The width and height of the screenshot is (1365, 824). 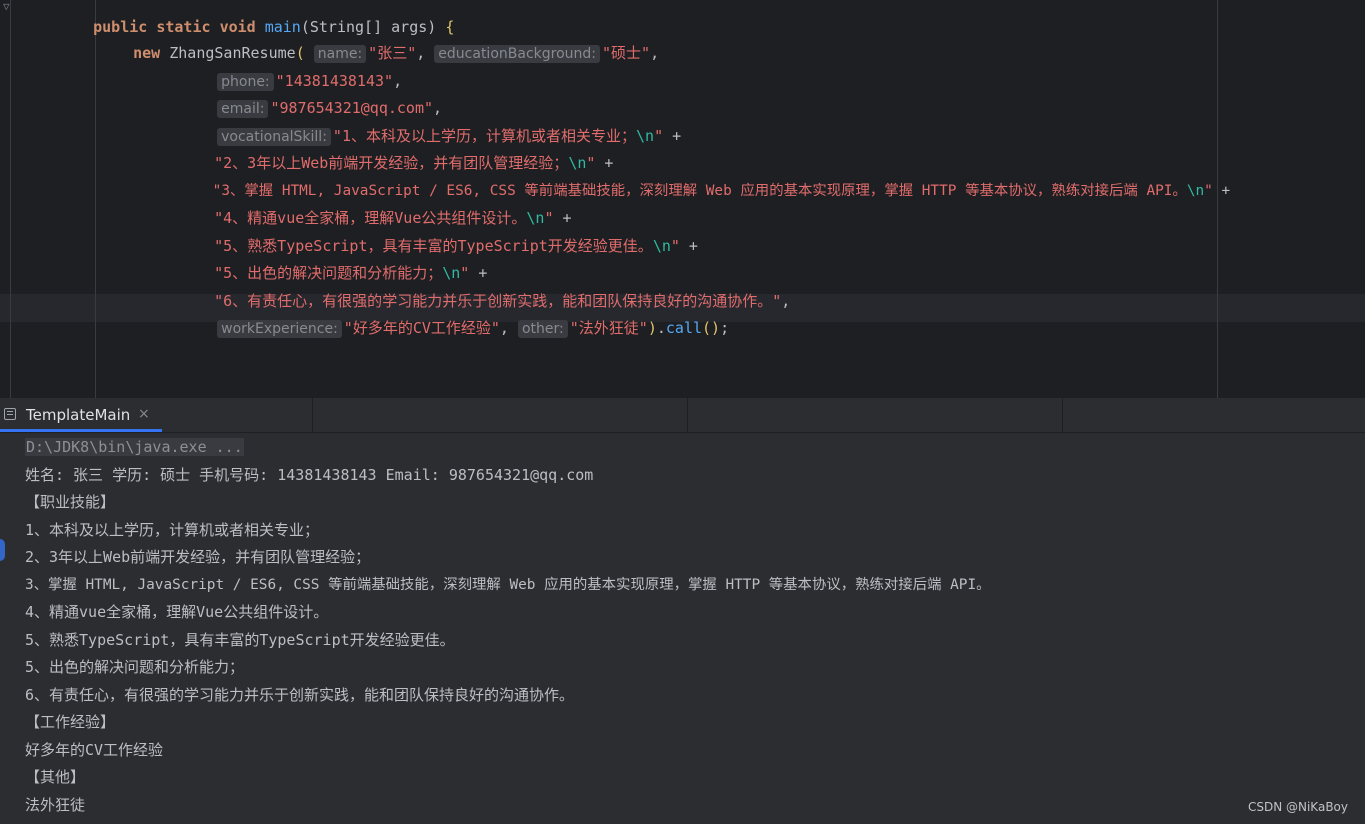 What do you see at coordinates (626, 53) in the screenshot?
I see `string-literal: "硕士"` at bounding box center [626, 53].